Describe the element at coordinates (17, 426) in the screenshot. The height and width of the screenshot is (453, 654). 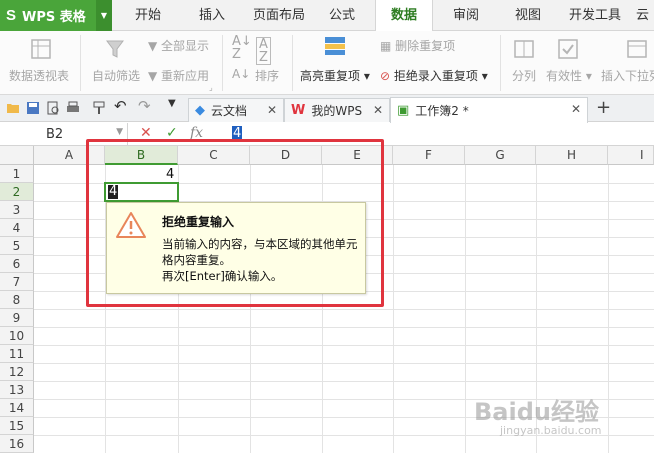
I see `row-header-15: 15` at that location.